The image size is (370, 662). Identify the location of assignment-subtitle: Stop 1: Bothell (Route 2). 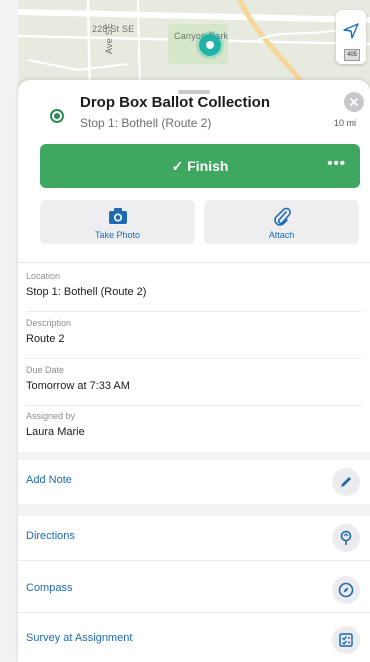
(146, 123).